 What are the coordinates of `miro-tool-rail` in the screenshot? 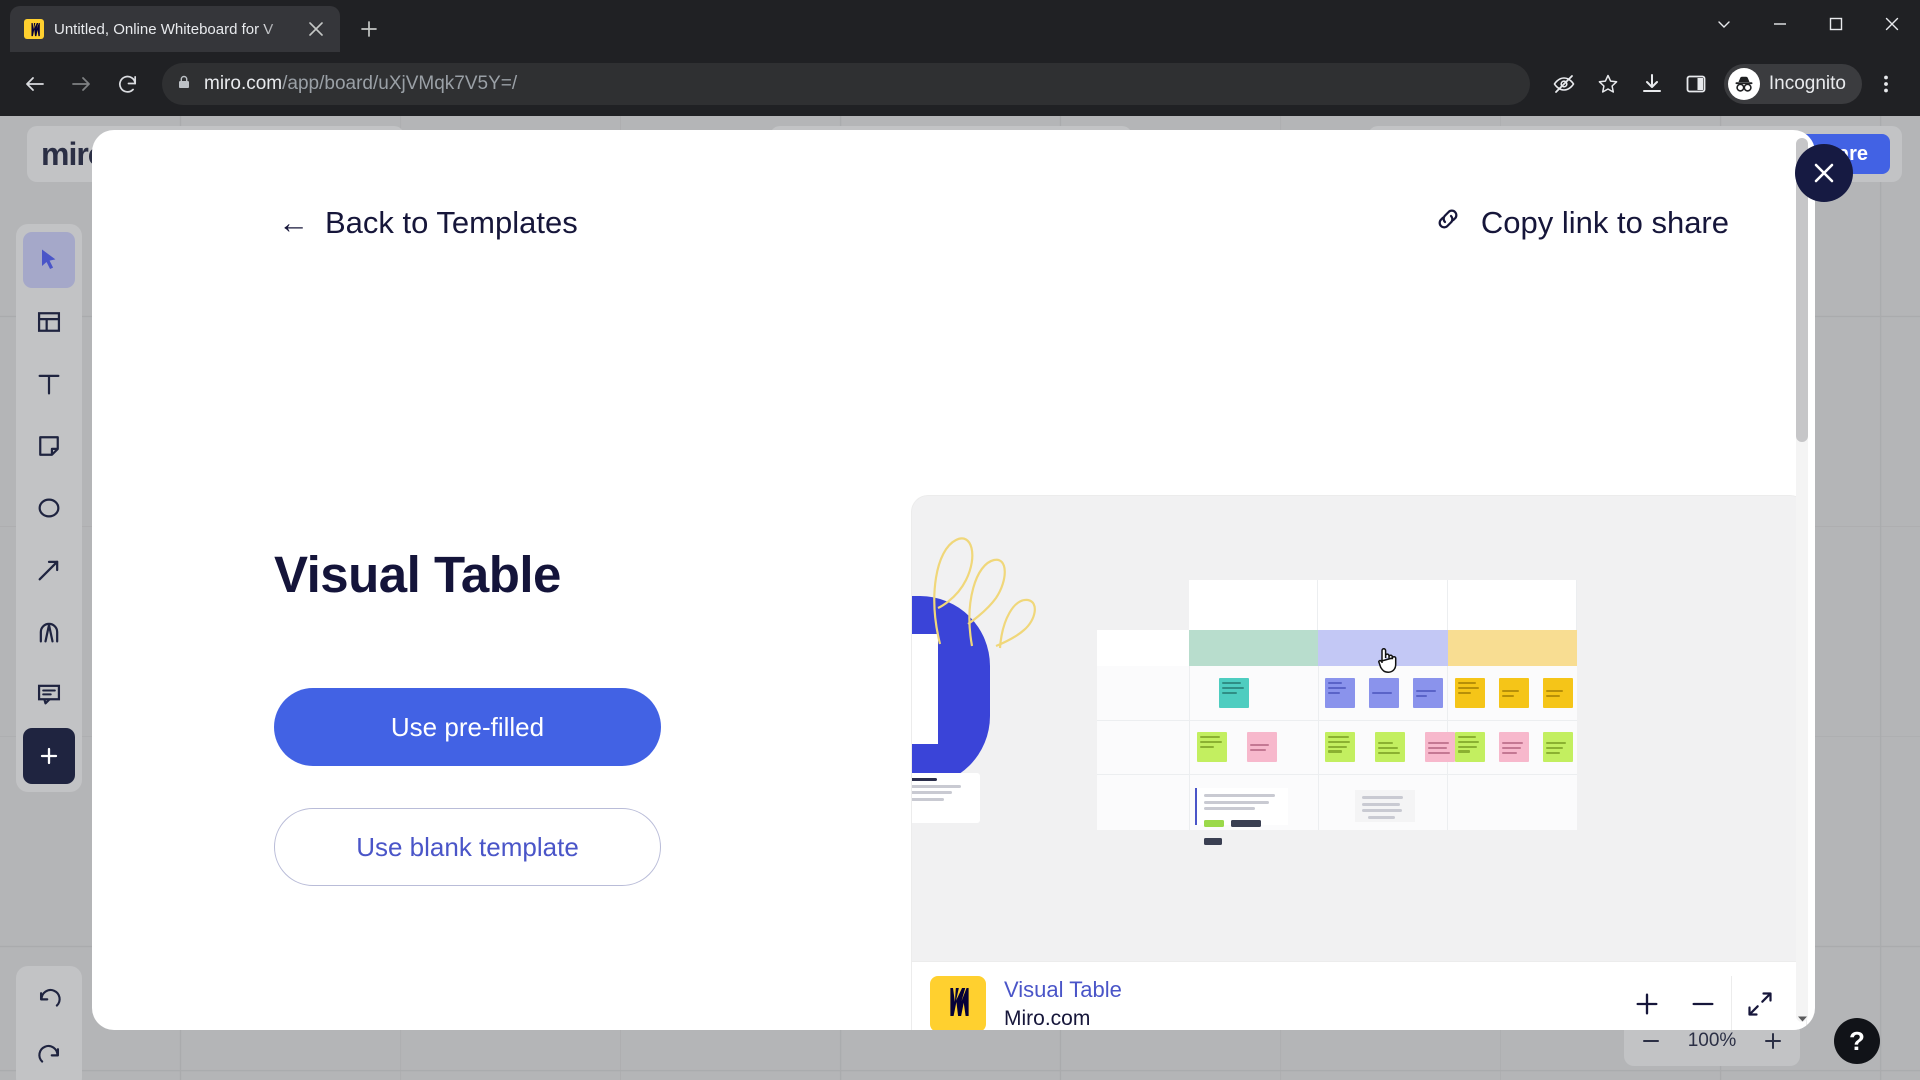 It's located at (49, 508).